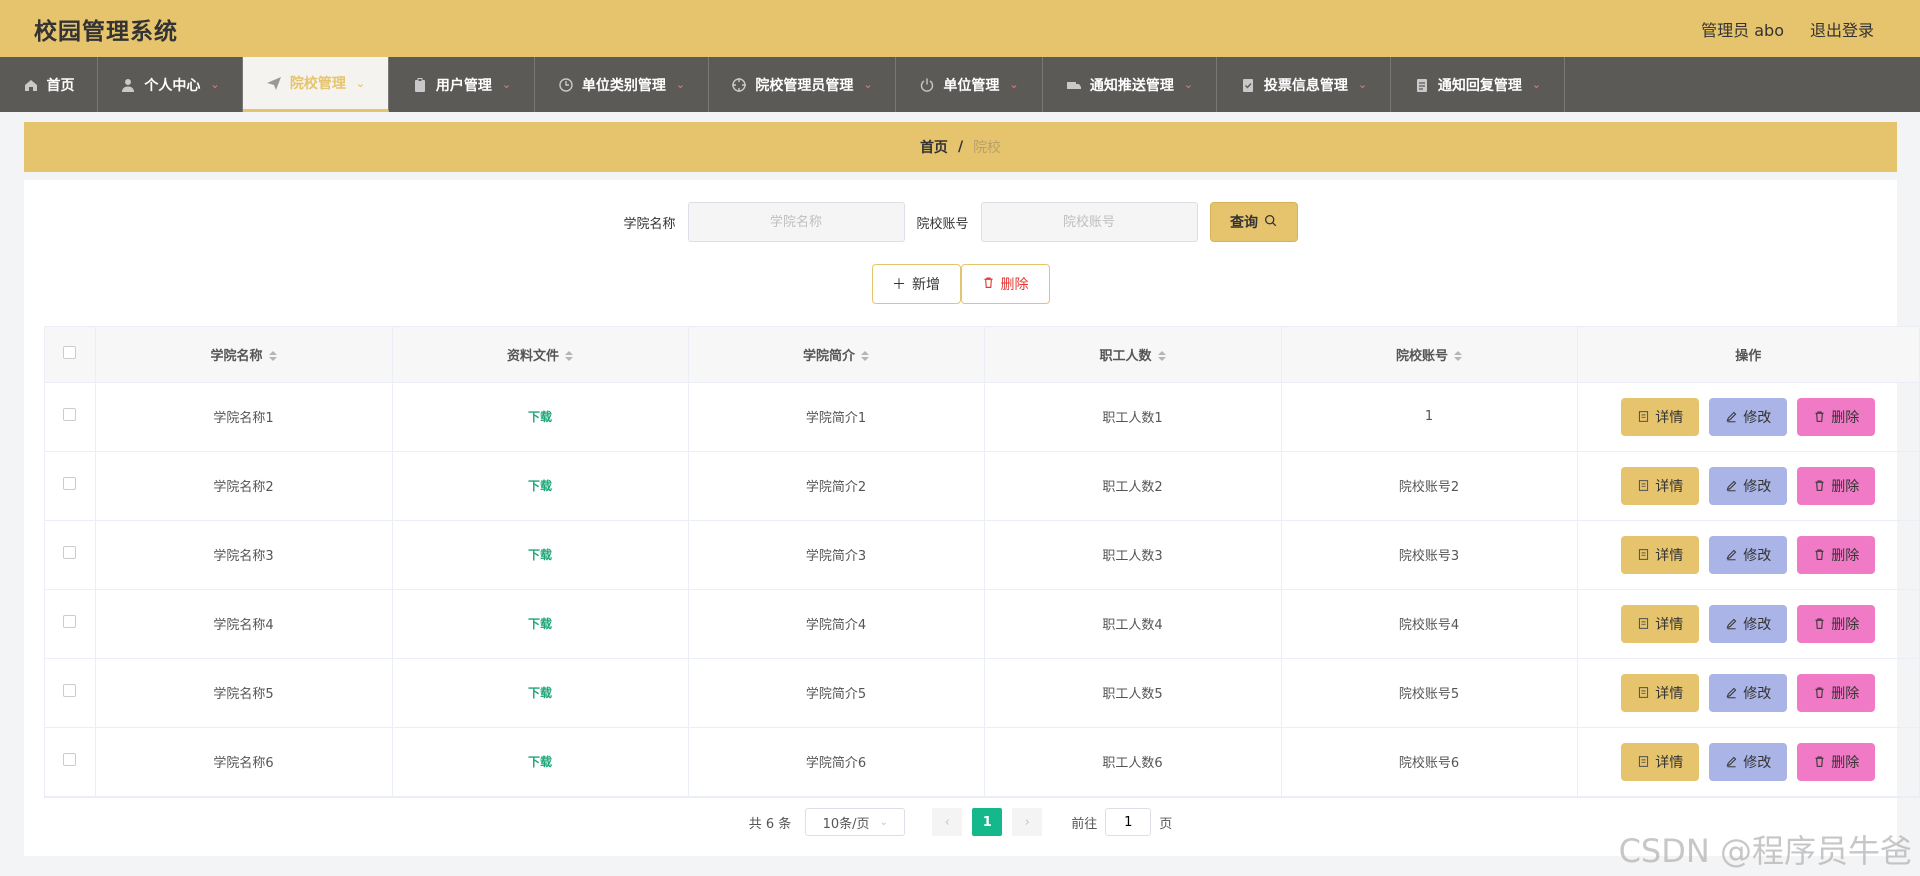 The image size is (1920, 876). I want to click on nav-item-9: 通知回复管理 ⌄, so click(1478, 84).